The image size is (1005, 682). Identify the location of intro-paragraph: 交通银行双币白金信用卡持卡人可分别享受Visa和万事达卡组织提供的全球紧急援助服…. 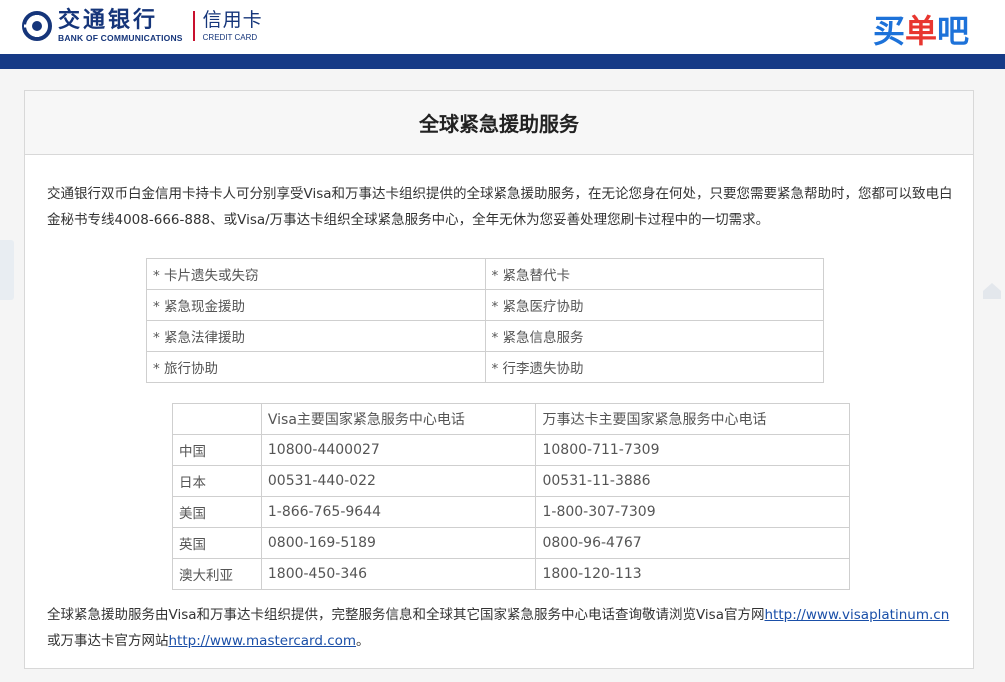
(500, 207).